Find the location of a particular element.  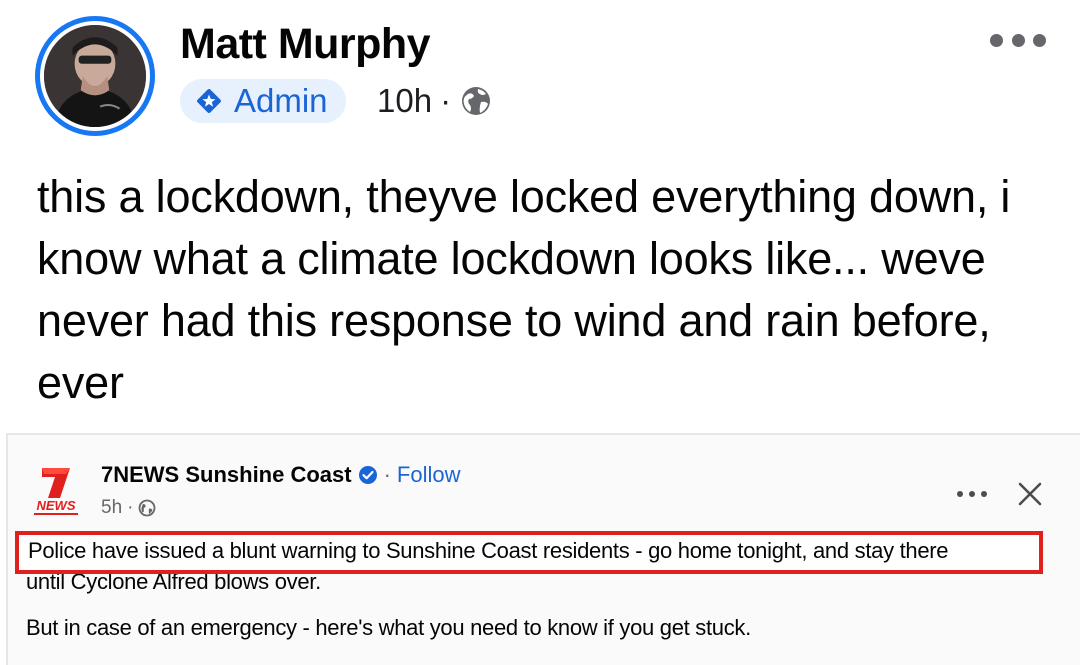

page-name-link: 7NEWS Sunshine Coast is located at coordinates (226, 475).